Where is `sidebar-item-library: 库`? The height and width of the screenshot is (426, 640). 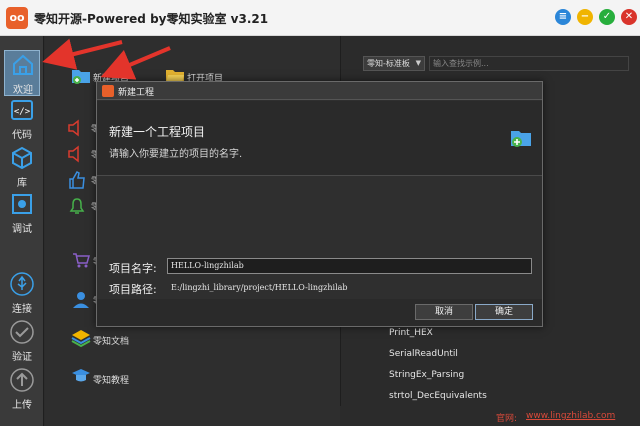
sidebar-item-library: 库 is located at coordinates (22, 167).